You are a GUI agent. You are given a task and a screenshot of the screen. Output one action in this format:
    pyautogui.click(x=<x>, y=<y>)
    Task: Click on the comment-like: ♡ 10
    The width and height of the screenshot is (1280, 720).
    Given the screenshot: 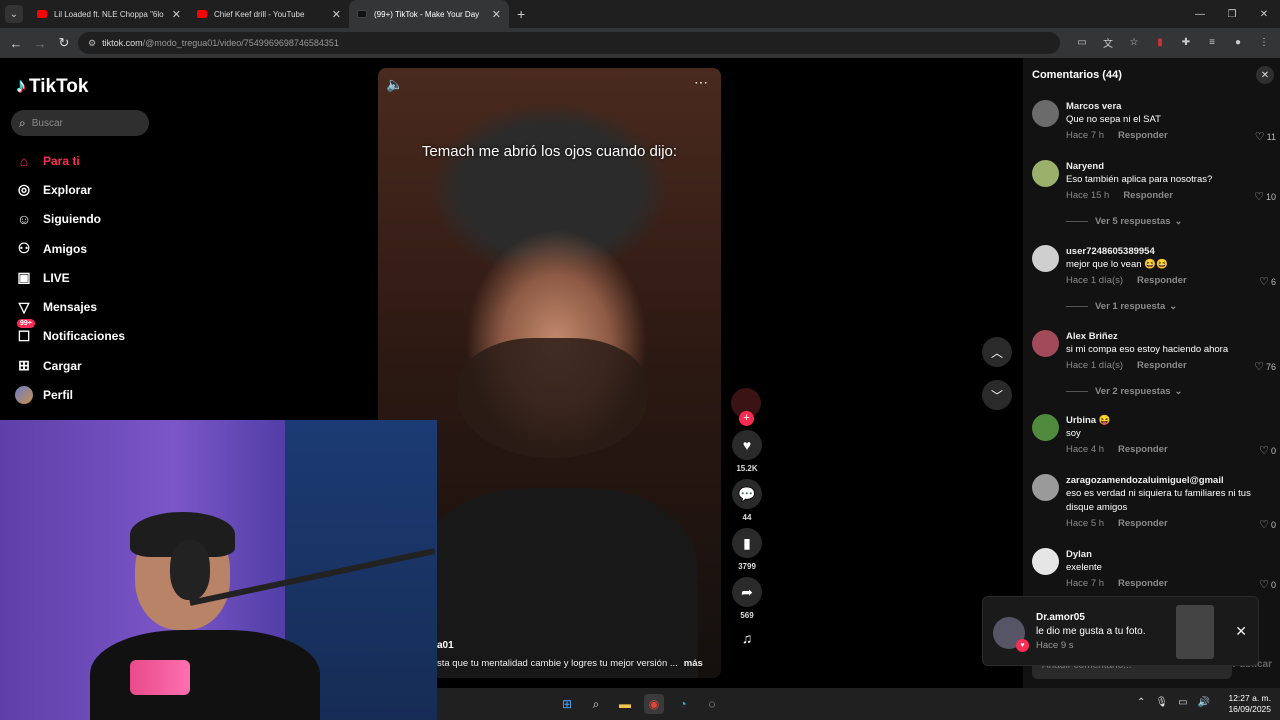 What is the action you would take?
    pyautogui.click(x=1265, y=196)
    